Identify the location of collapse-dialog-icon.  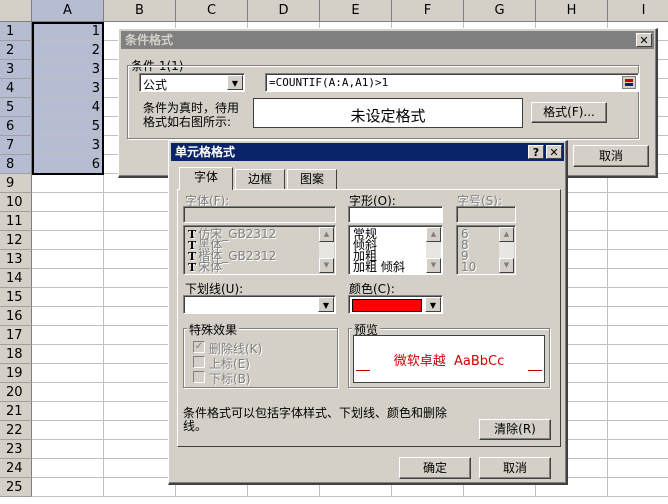
(629, 82).